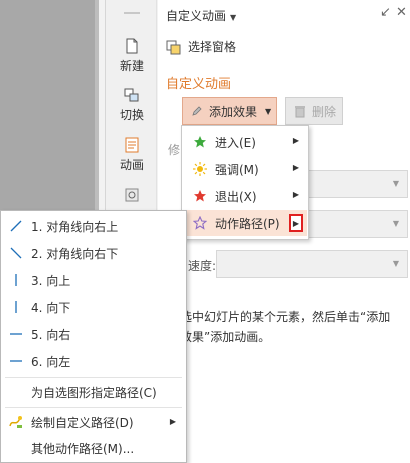  What do you see at coordinates (199, 84) in the screenshot?
I see `section-title: 自定义动画` at bounding box center [199, 84].